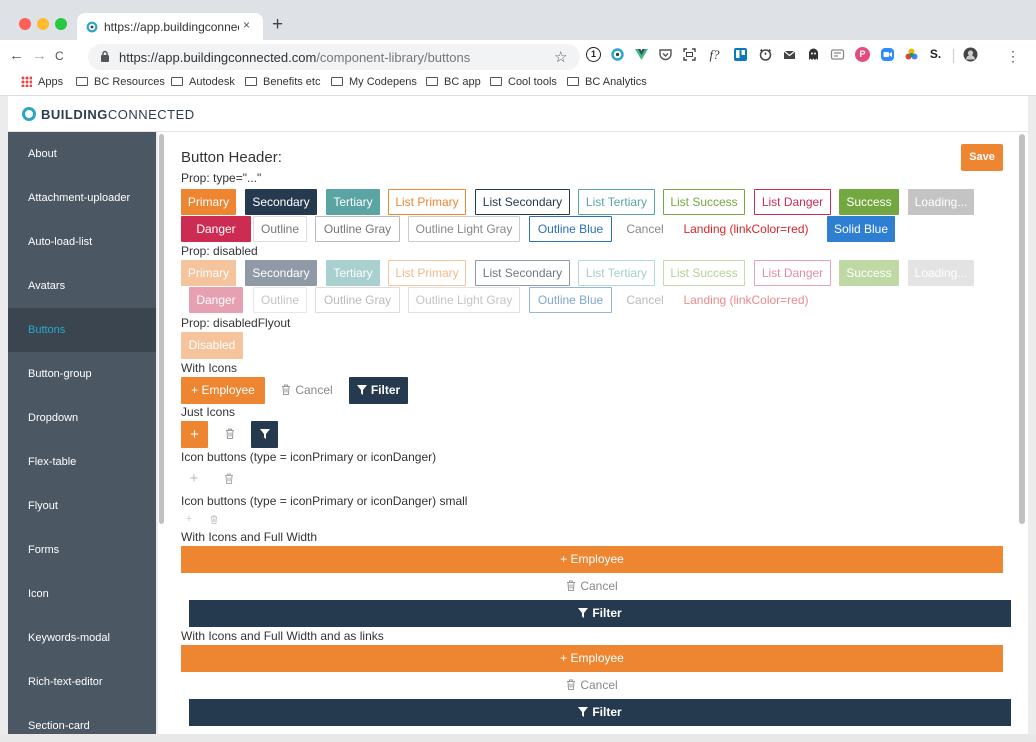 Image resolution: width=1036 pixels, height=742 pixels. Describe the element at coordinates (765, 54) in the screenshot. I see `timer-icon` at that location.